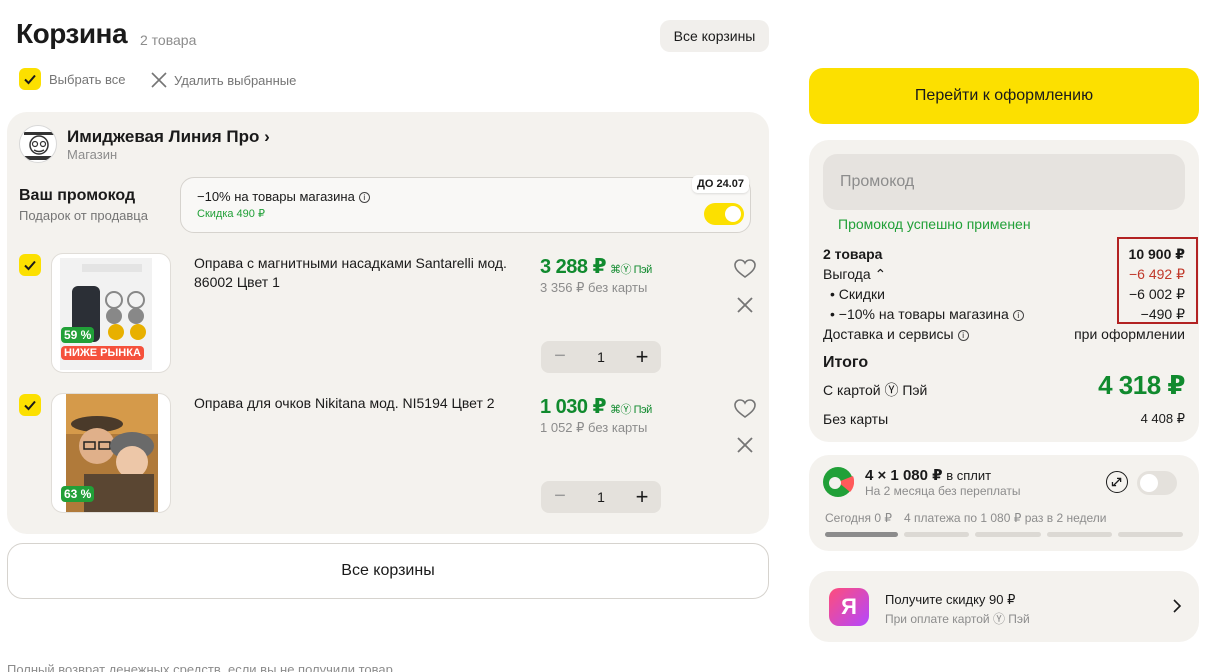 This screenshot has height=672, width=1211. Describe the element at coordinates (83, 215) in the screenshot. I see `promo-subtitle: Подарок от продавца` at that location.